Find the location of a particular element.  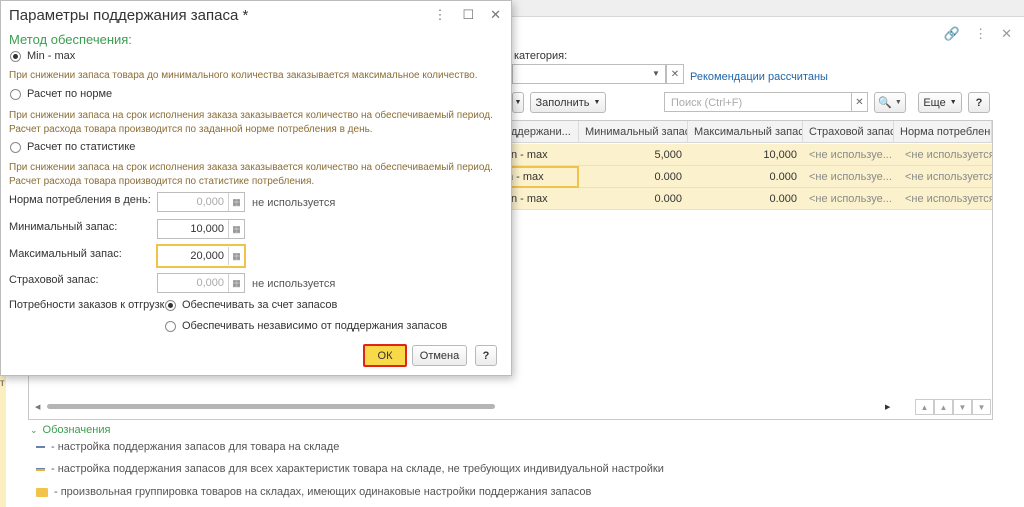

radio-min-max: Min - max is located at coordinates (42, 56).